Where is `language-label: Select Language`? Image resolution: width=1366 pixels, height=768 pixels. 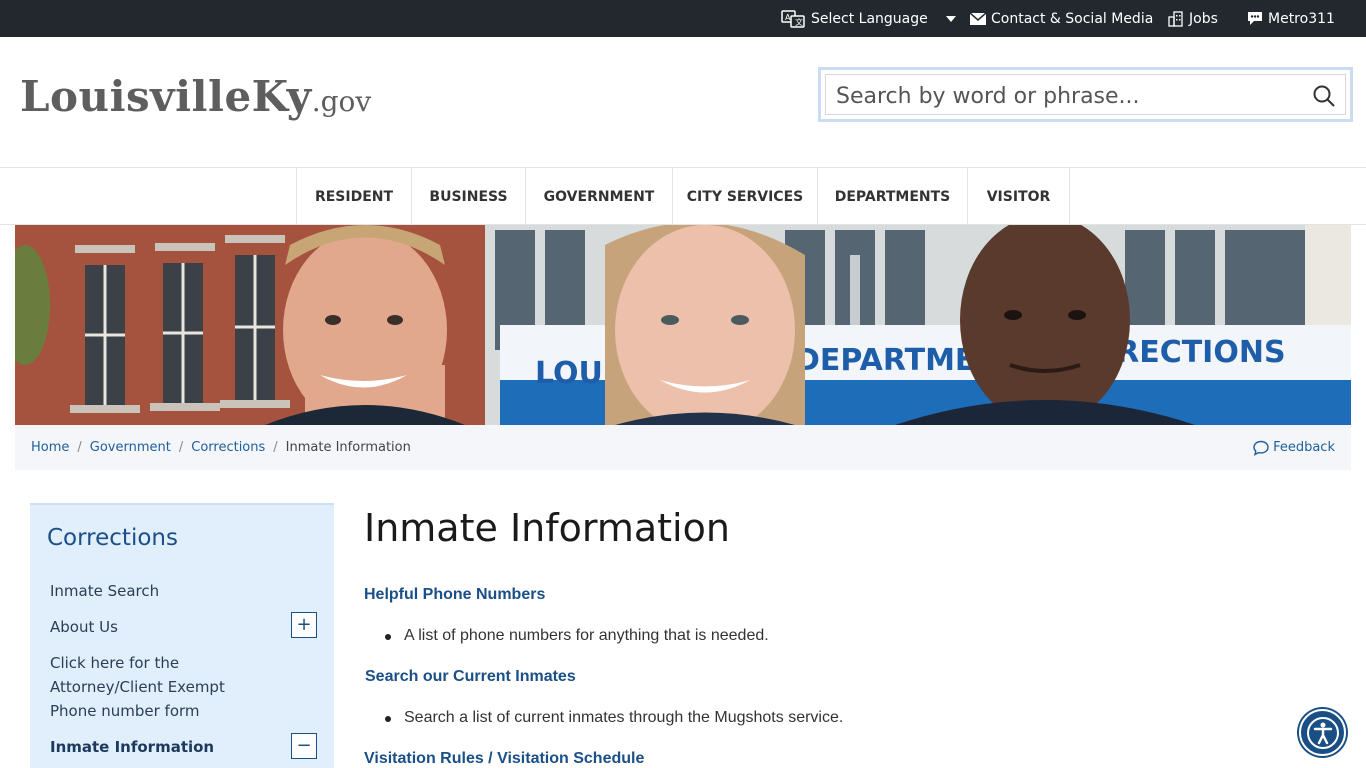
language-label: Select Language is located at coordinates (869, 18).